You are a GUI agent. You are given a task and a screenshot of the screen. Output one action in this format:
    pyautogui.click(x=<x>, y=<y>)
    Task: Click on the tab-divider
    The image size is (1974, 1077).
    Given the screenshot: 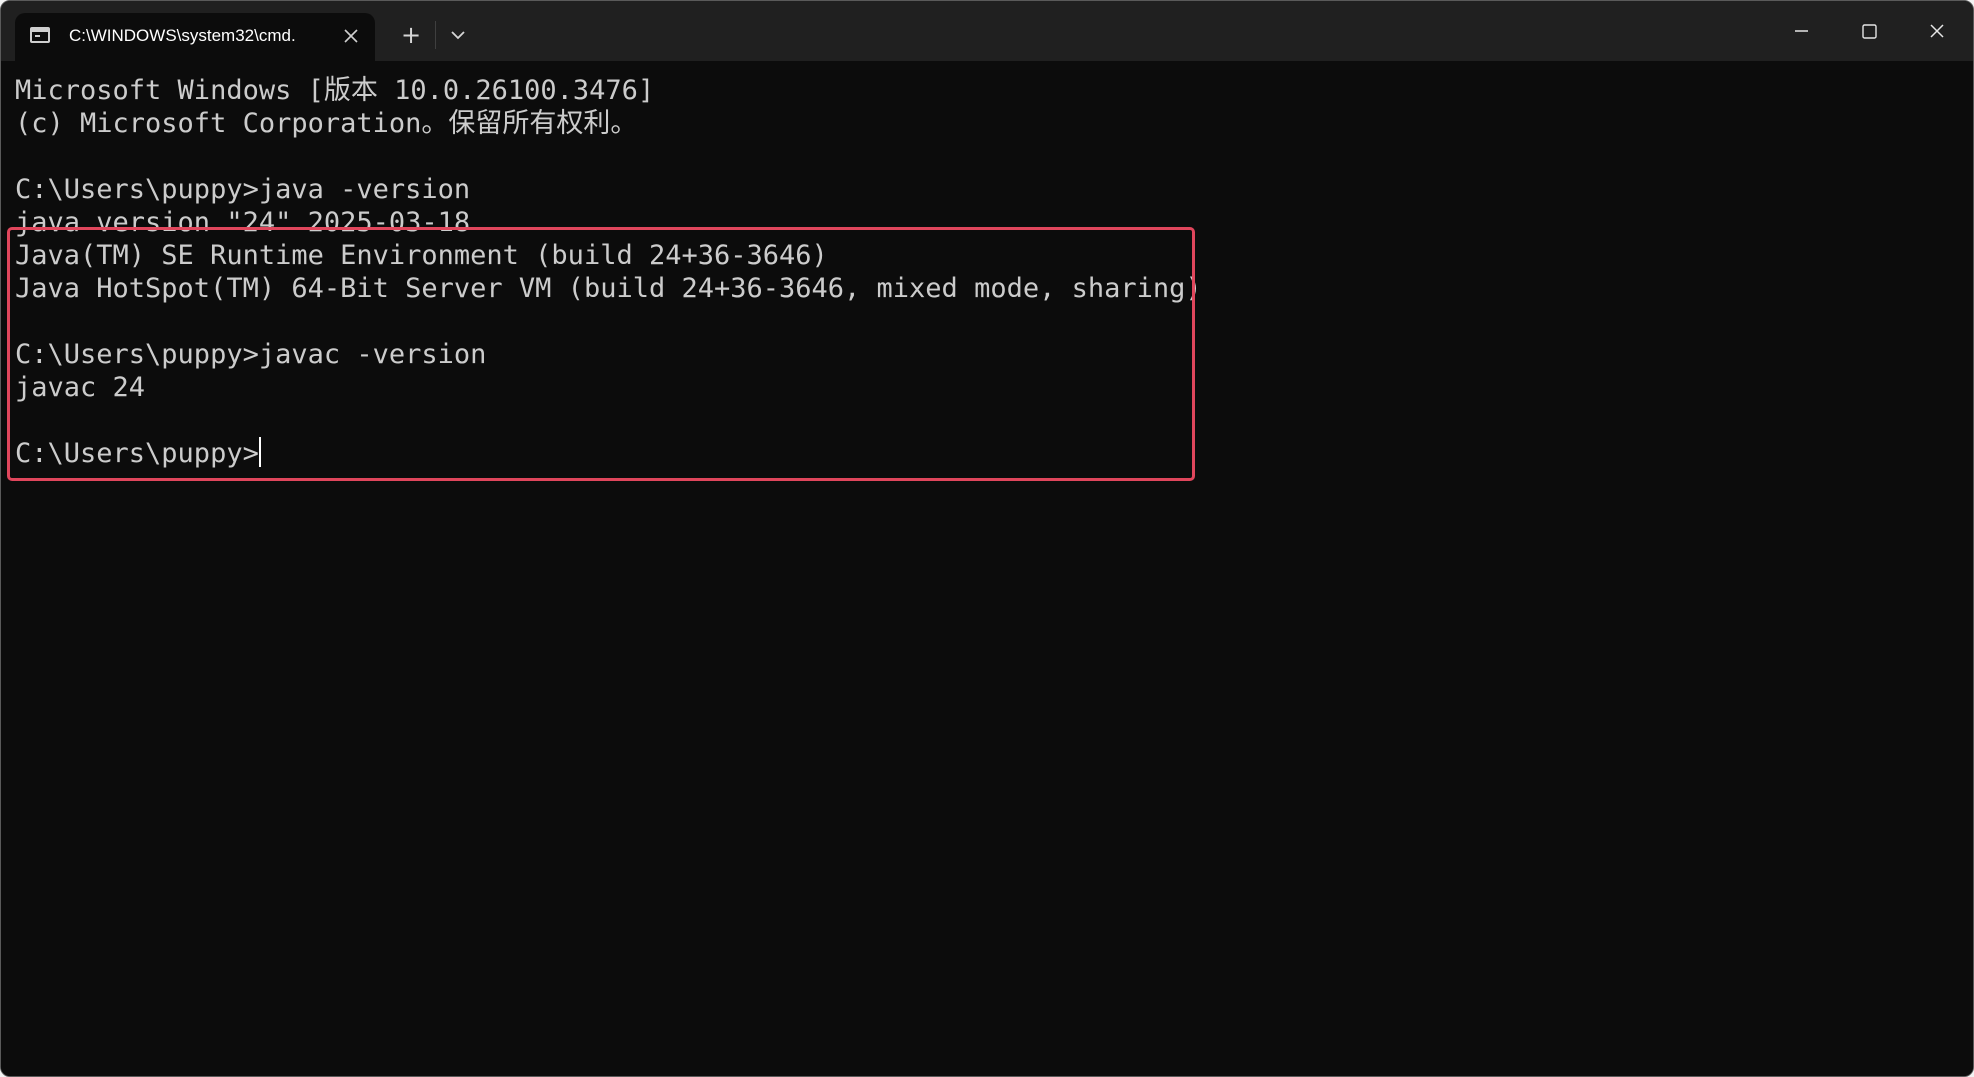 What is the action you would take?
    pyautogui.click(x=435, y=35)
    